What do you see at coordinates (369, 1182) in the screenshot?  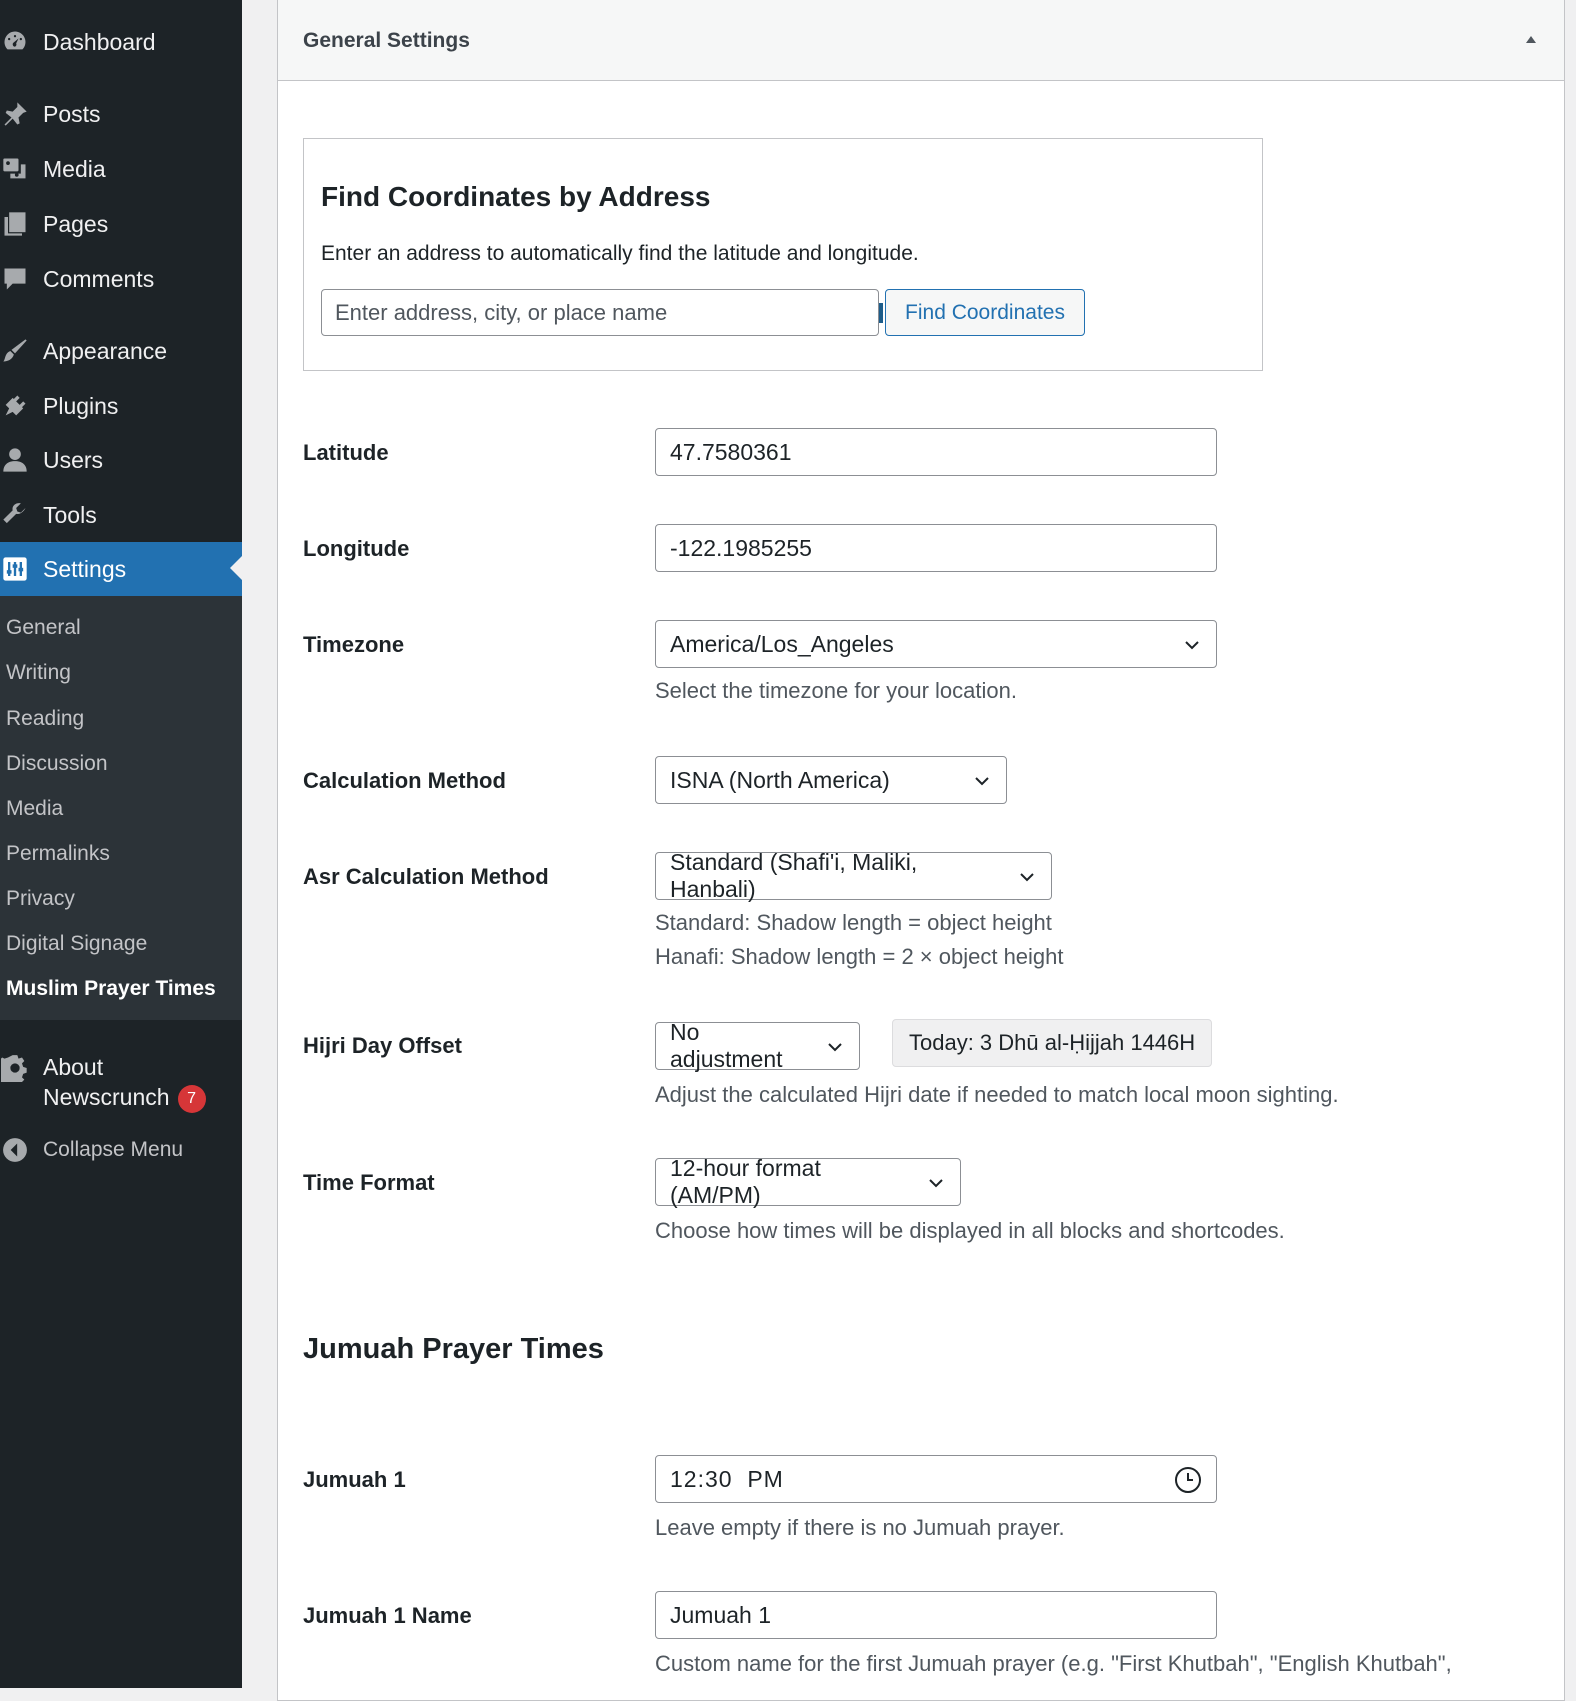 I see `time-format-label: Time Format` at bounding box center [369, 1182].